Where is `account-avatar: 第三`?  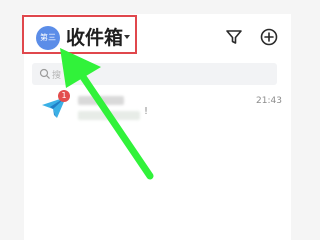
account-avatar: 第三 is located at coordinates (48, 38).